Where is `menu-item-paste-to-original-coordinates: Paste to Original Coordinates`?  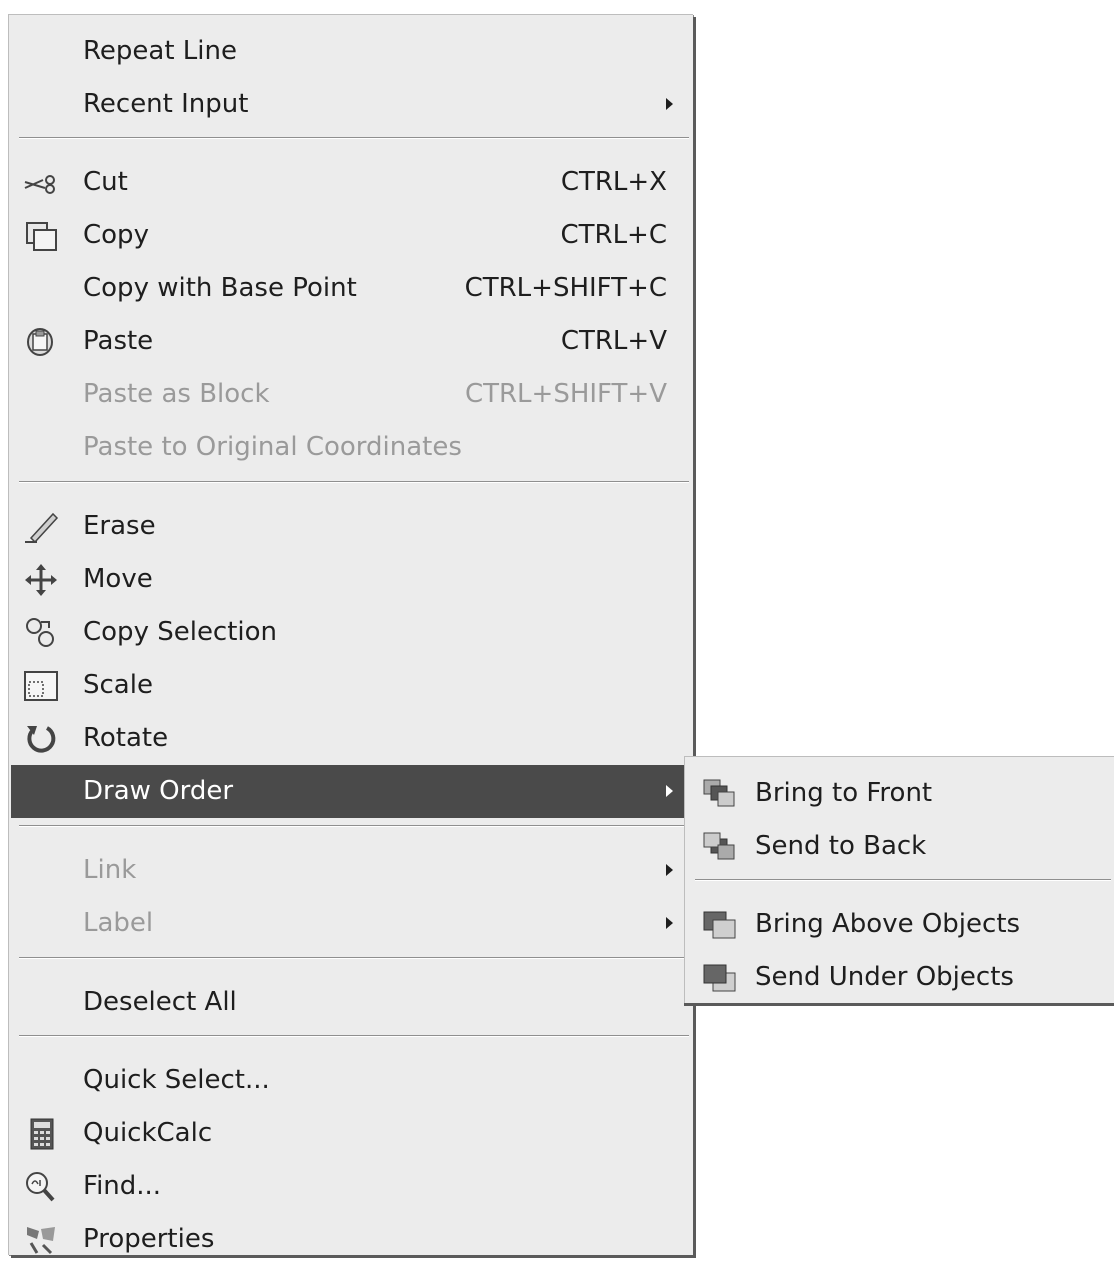
menu-item-paste-to-original-coordinates: Paste to Original Coordinates is located at coordinates (351, 447).